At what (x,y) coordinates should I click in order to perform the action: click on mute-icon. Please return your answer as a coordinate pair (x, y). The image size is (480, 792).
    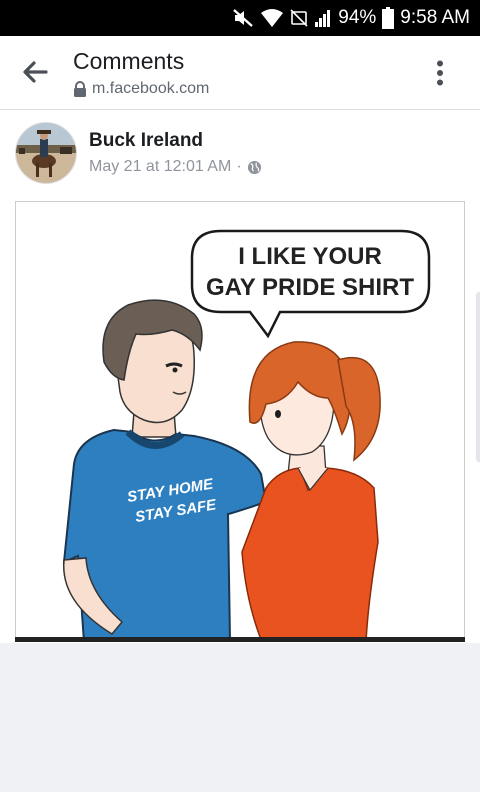
    Looking at the image, I should click on (243, 18).